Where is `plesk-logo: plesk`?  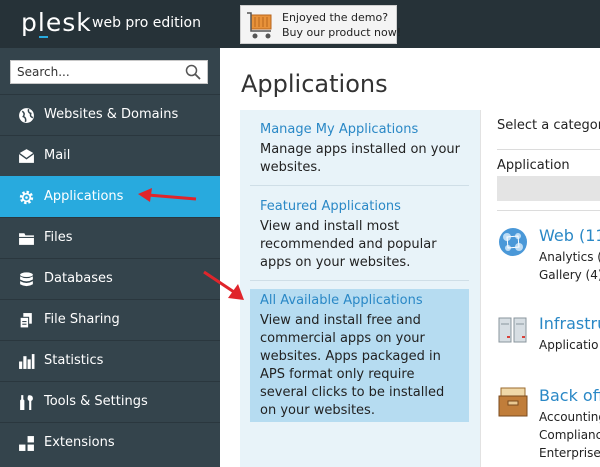
plesk-logo: plesk is located at coordinates (56, 22).